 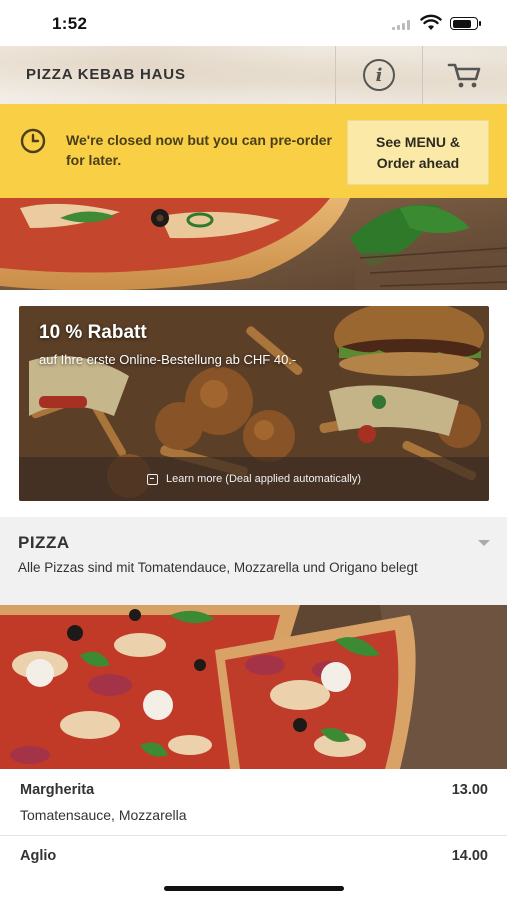 What do you see at coordinates (38, 856) in the screenshot?
I see `item-name: Aglio` at bounding box center [38, 856].